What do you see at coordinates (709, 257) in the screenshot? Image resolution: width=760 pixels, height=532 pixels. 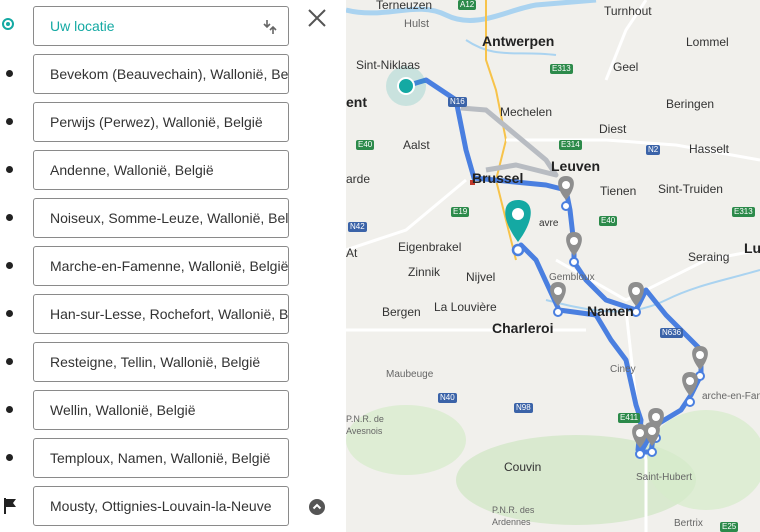 I see `map-label-seraing: Seraing` at bounding box center [709, 257].